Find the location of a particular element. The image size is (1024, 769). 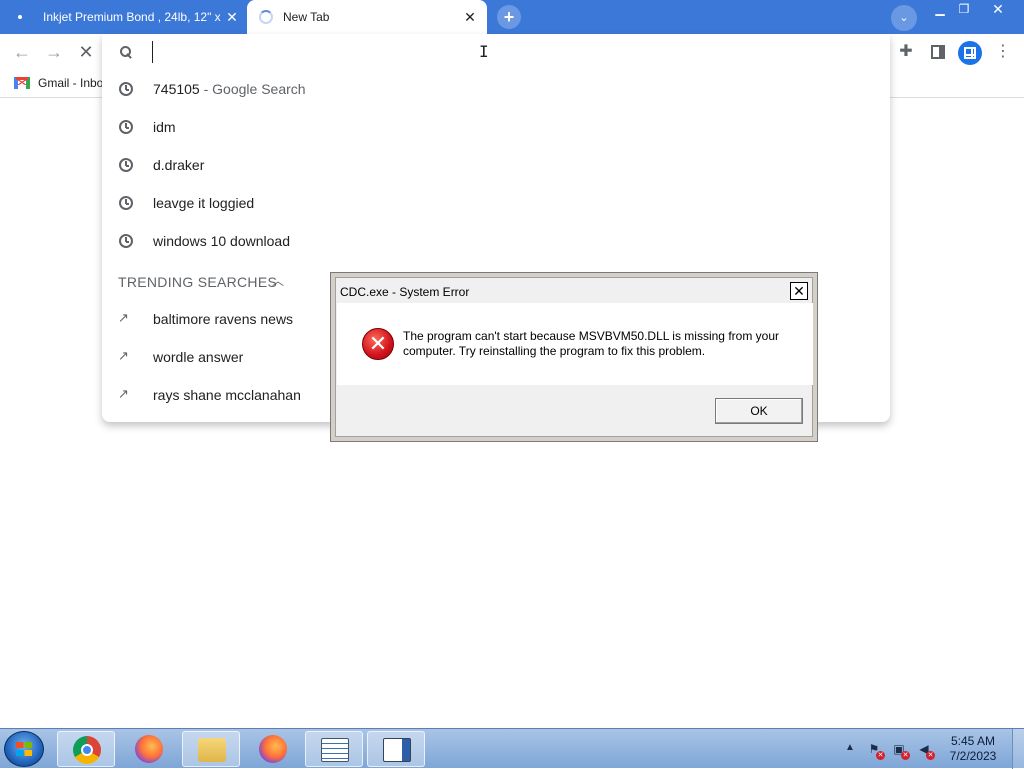

suggestion-text: leavge it loggied is located at coordinates (204, 203).